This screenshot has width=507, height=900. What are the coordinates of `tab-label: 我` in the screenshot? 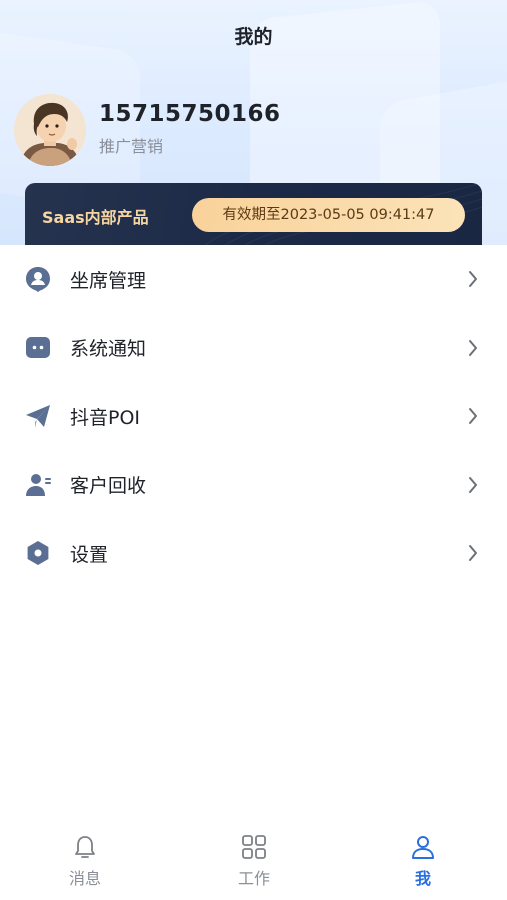 It's located at (422, 878).